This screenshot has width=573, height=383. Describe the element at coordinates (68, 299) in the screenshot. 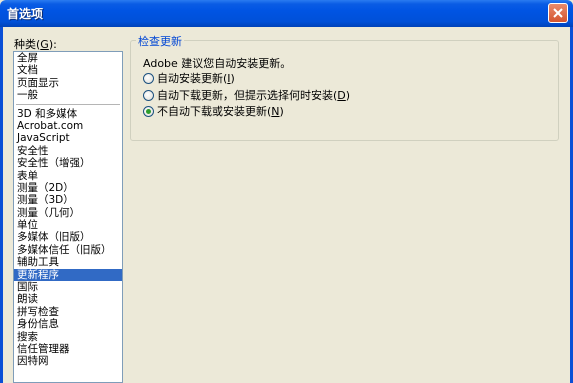

I see `category-item: 朗读` at that location.